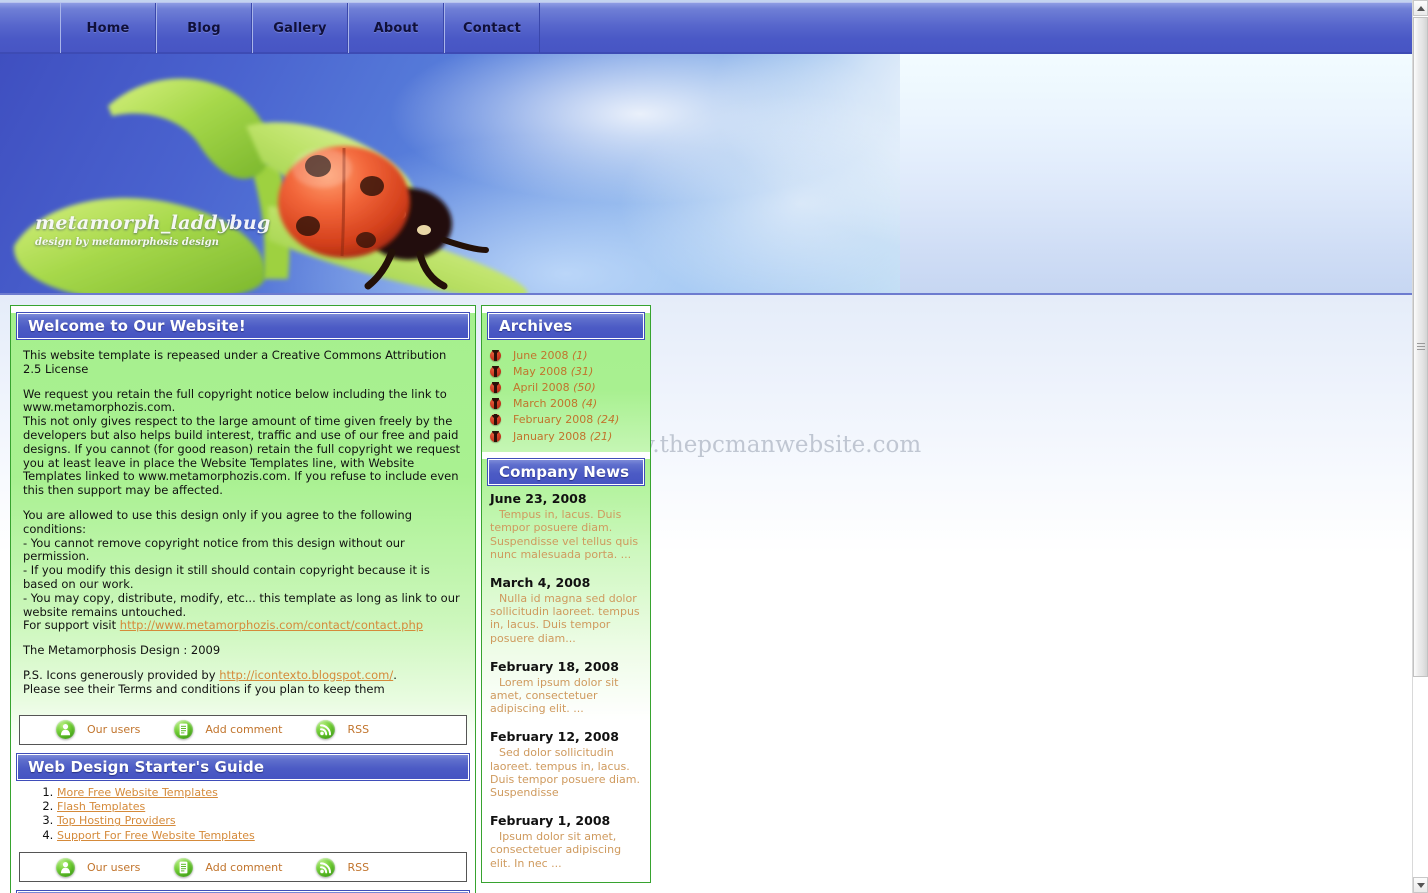 The height and width of the screenshot is (893, 1428). What do you see at coordinates (540, 582) in the screenshot?
I see `news-date: March 4, 2008` at bounding box center [540, 582].